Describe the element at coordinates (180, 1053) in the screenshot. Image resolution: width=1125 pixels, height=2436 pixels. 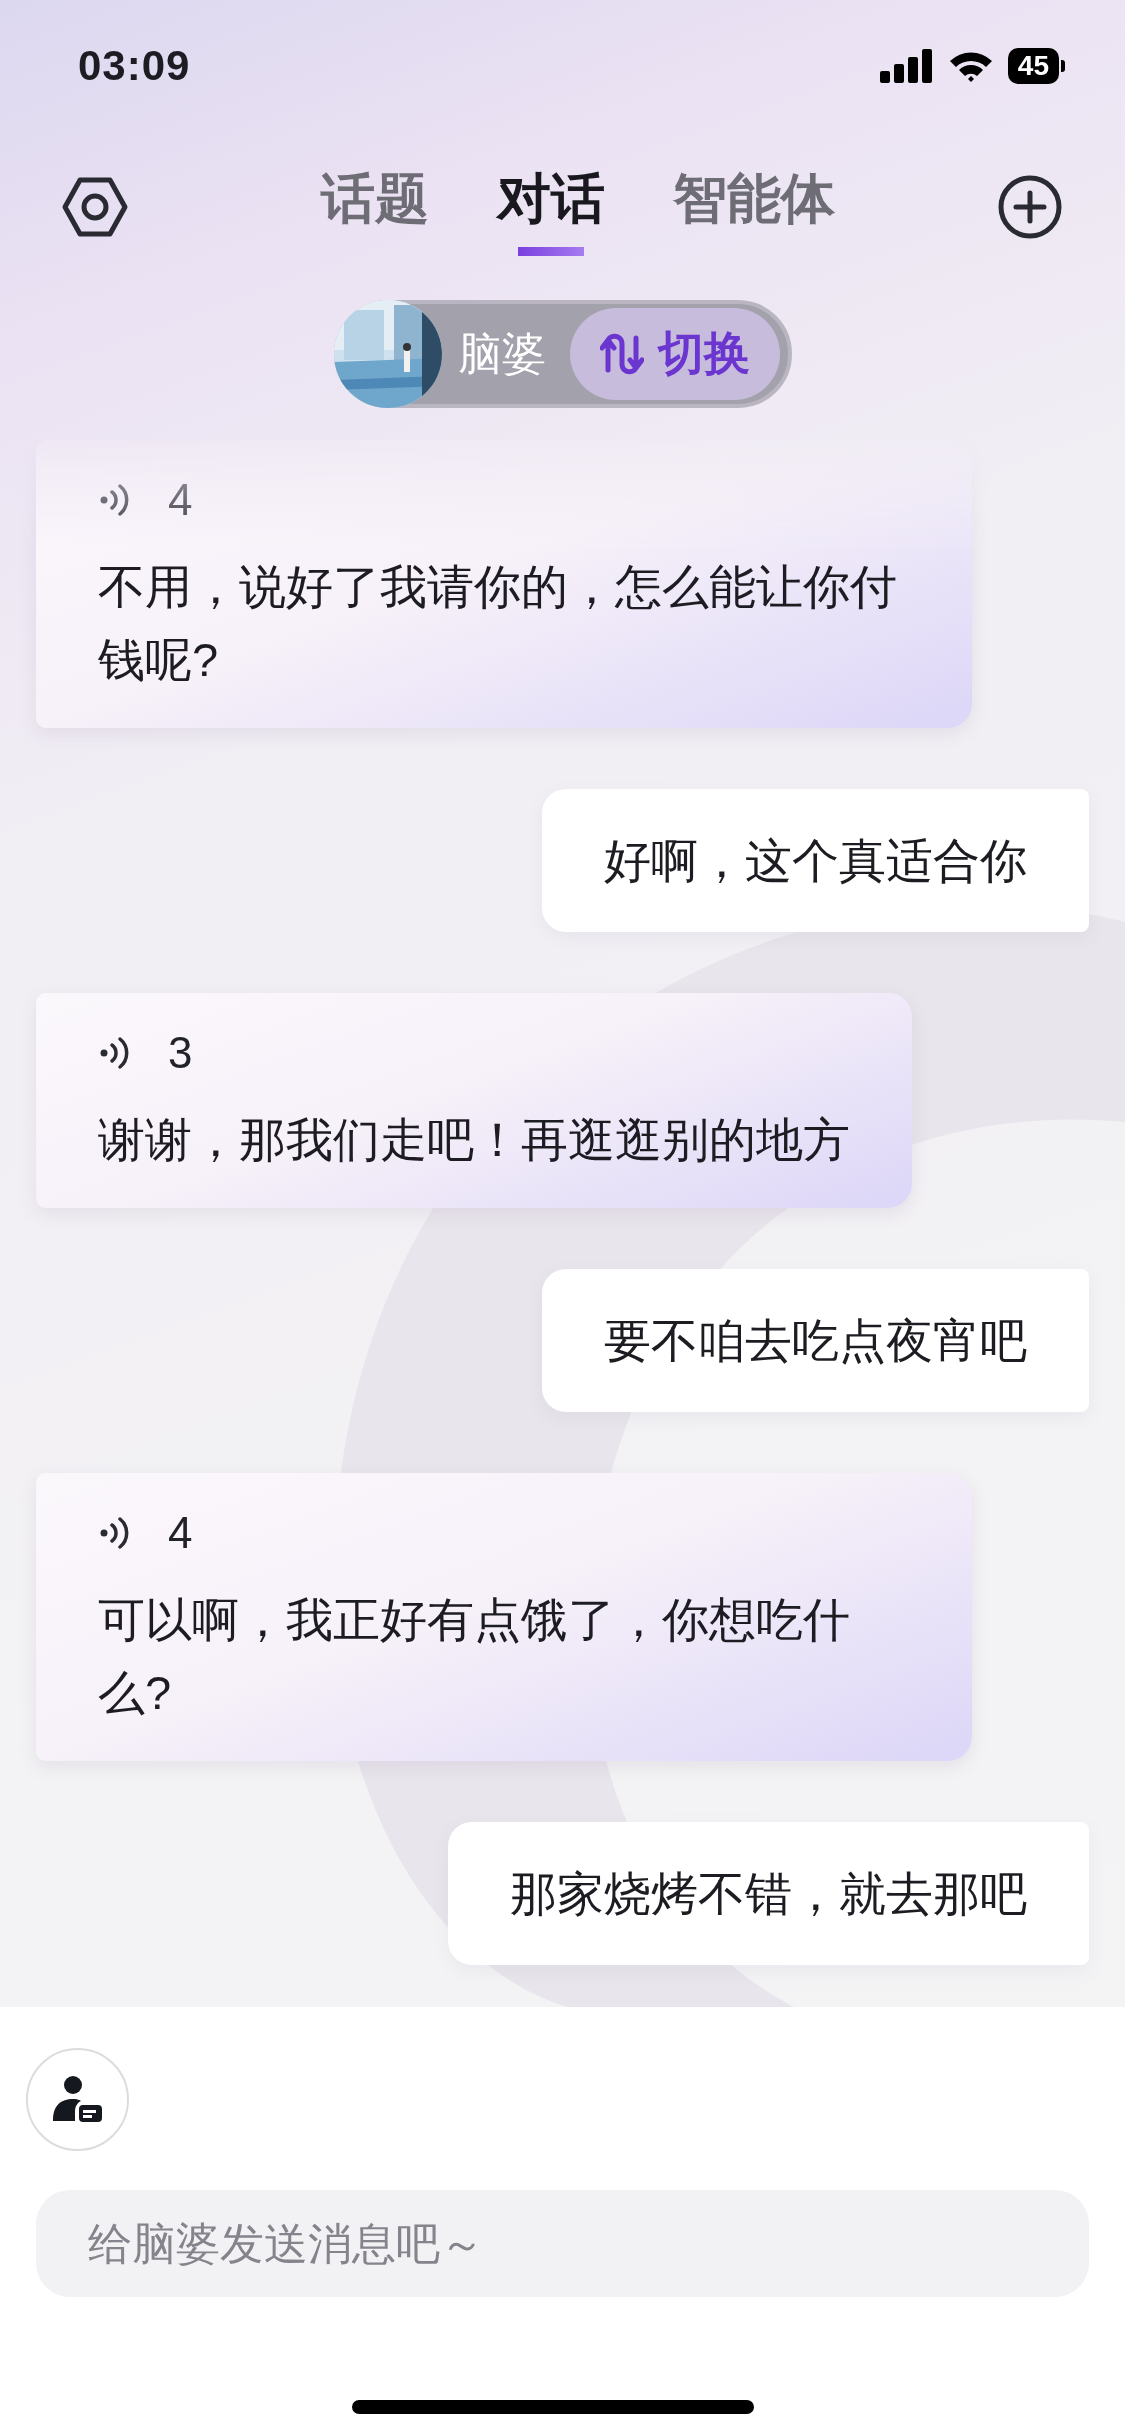
I see `voice-count: 3` at that location.